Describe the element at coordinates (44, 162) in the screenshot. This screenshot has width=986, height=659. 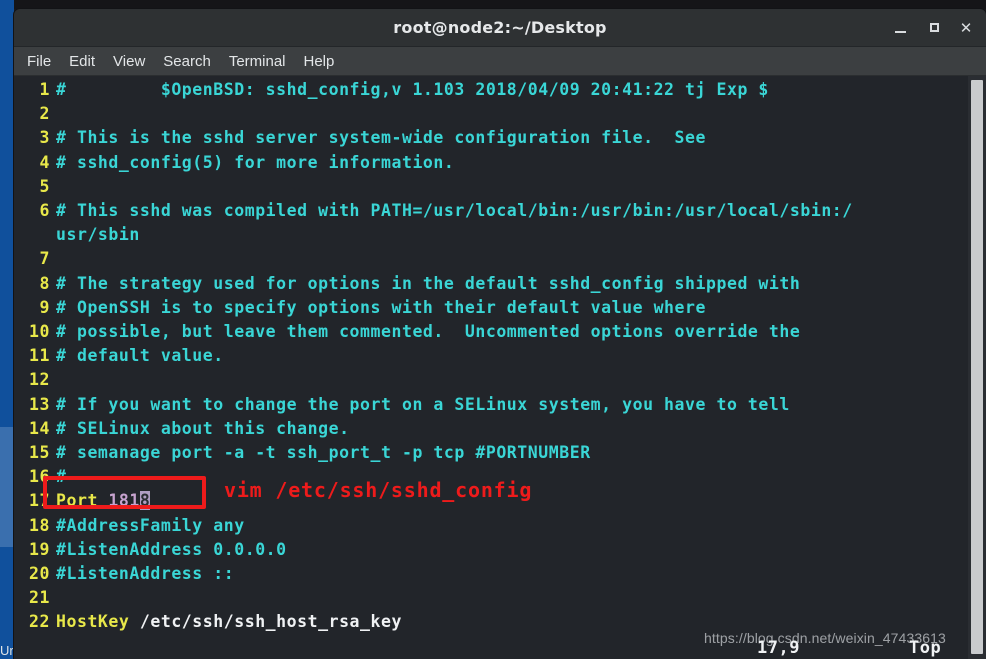
I see `line-number: 4` at that location.